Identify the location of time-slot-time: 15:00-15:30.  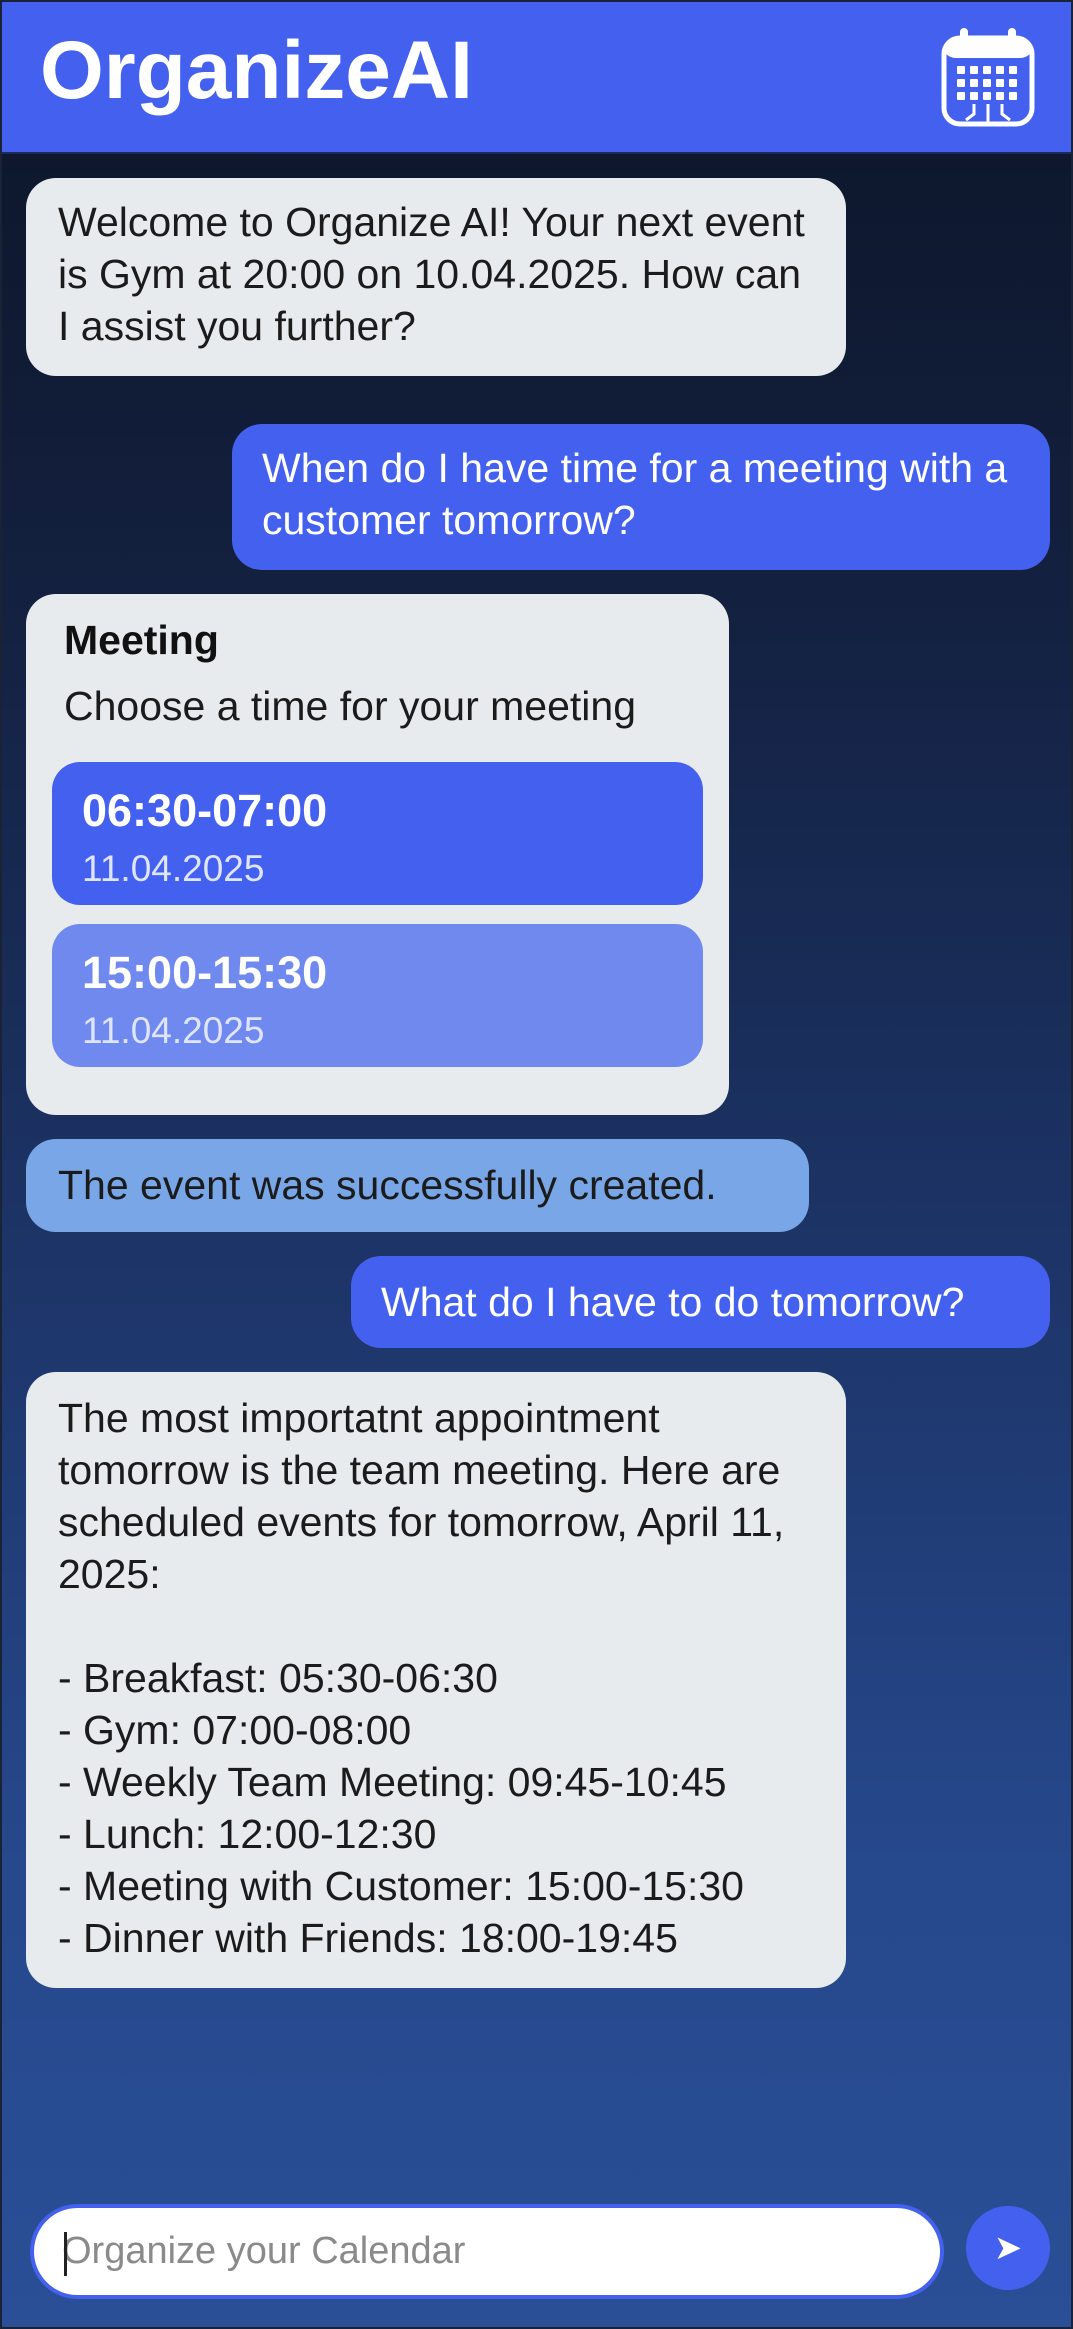
(205, 972).